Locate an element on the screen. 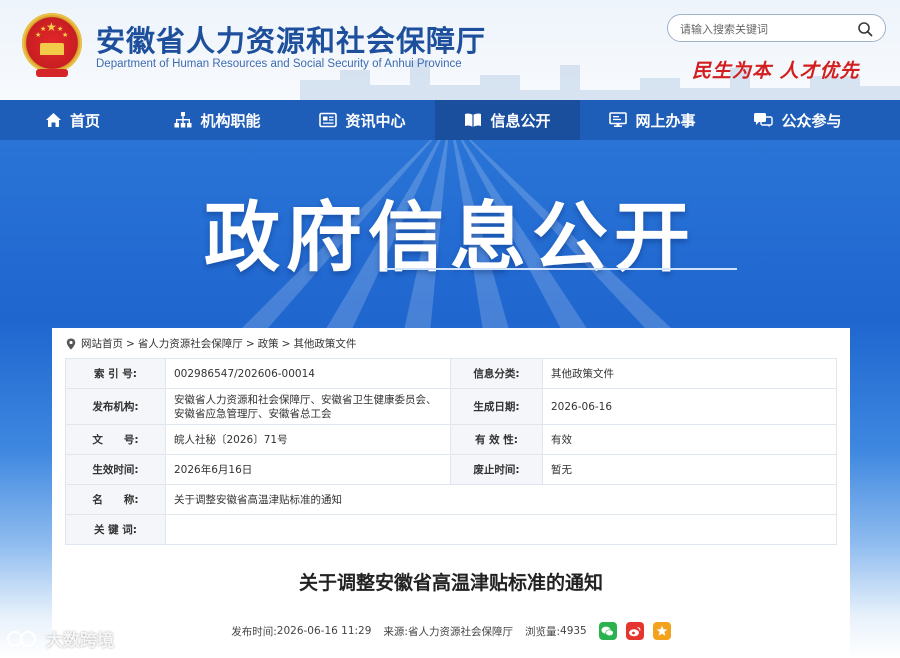  views-label: 浏览量: is located at coordinates (542, 631).